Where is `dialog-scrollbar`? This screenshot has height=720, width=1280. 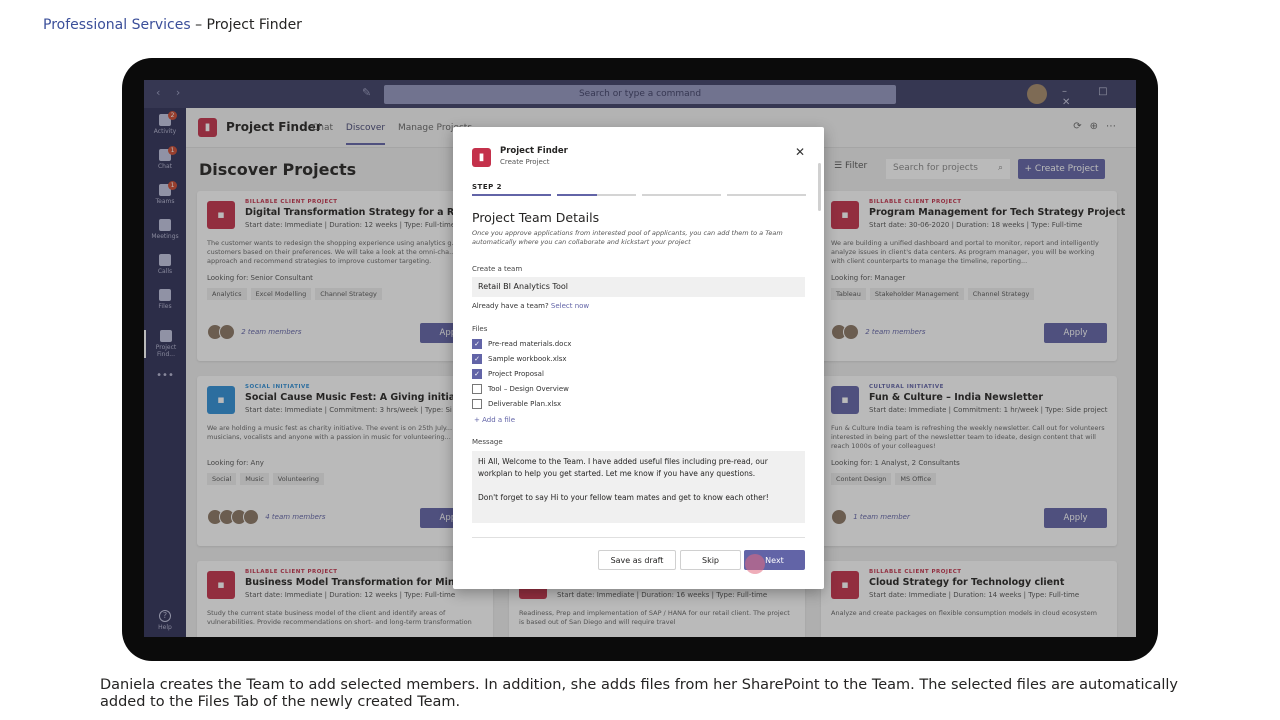 dialog-scrollbar is located at coordinates (819, 187).